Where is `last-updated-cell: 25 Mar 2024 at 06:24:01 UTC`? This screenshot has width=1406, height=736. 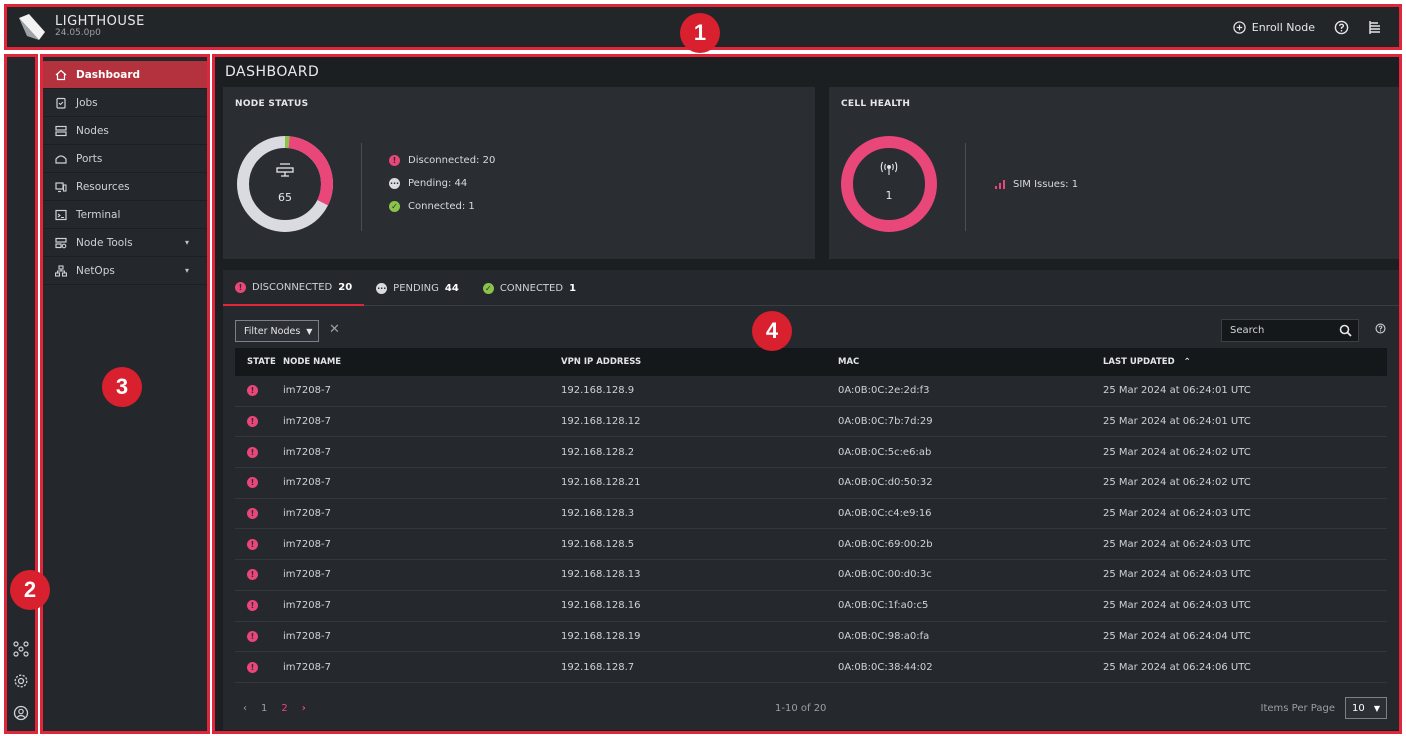 last-updated-cell: 25 Mar 2024 at 06:24:01 UTC is located at coordinates (1177, 391).